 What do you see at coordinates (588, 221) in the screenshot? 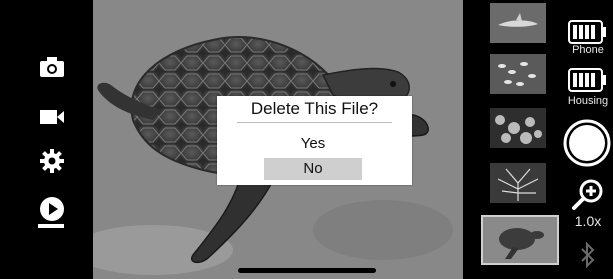
I see `zoom-level-readout: 1.0x` at bounding box center [588, 221].